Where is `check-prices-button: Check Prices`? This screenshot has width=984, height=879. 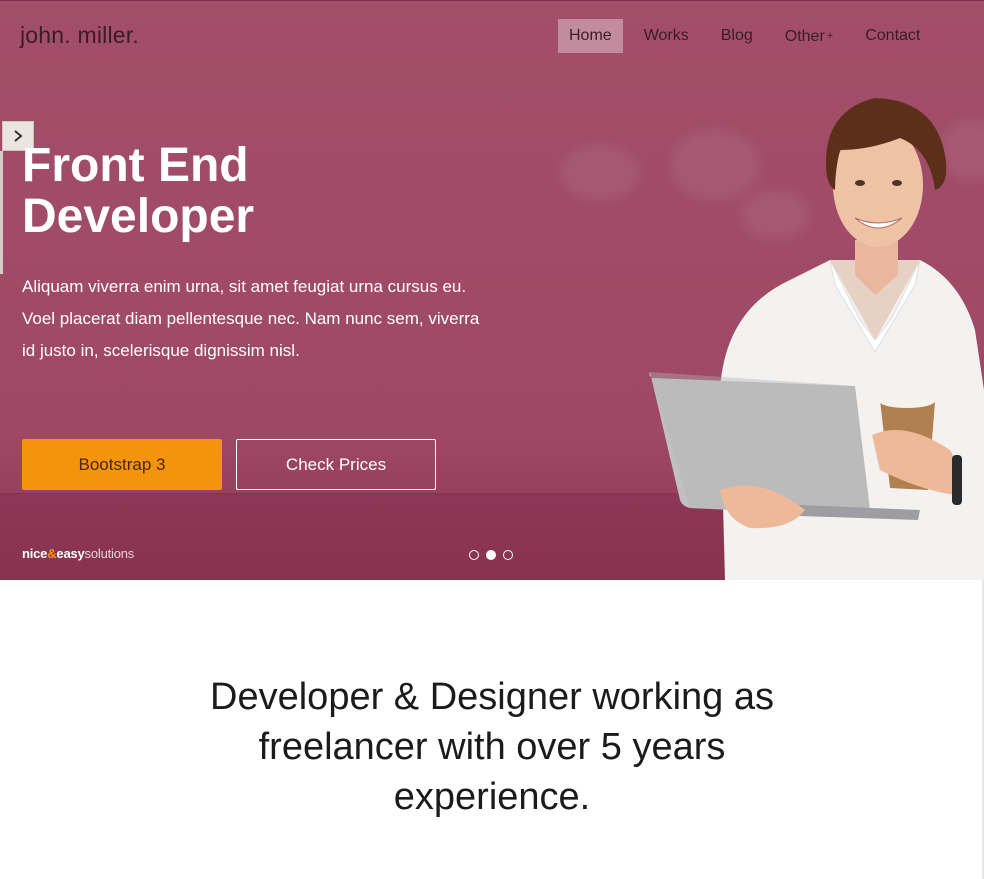 check-prices-button: Check Prices is located at coordinates (336, 464).